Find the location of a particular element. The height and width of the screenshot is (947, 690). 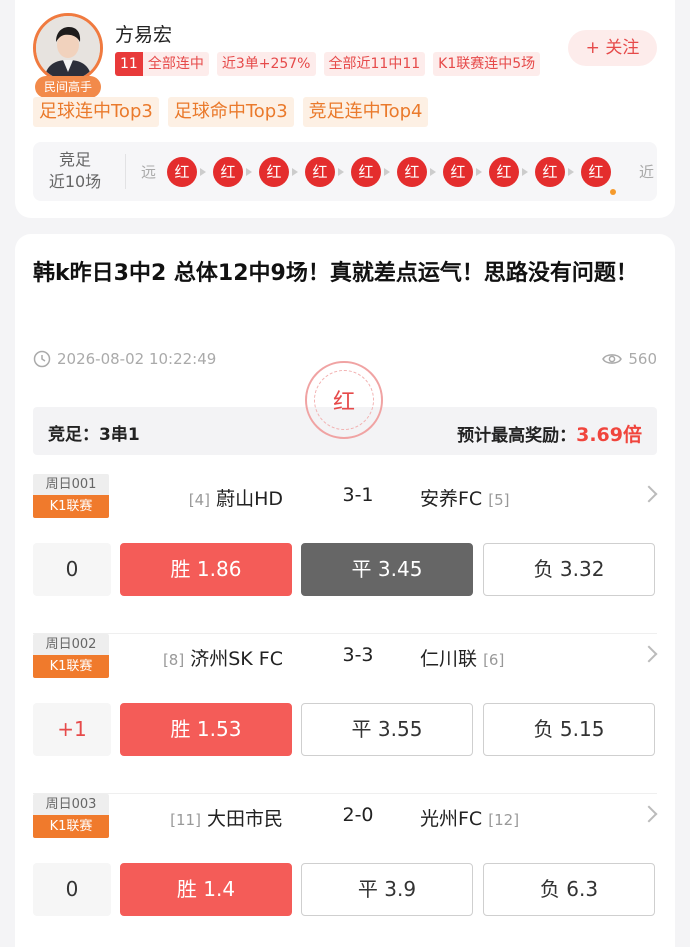

post-time-text: 2026-08-02 10:22:49 is located at coordinates (137, 359).